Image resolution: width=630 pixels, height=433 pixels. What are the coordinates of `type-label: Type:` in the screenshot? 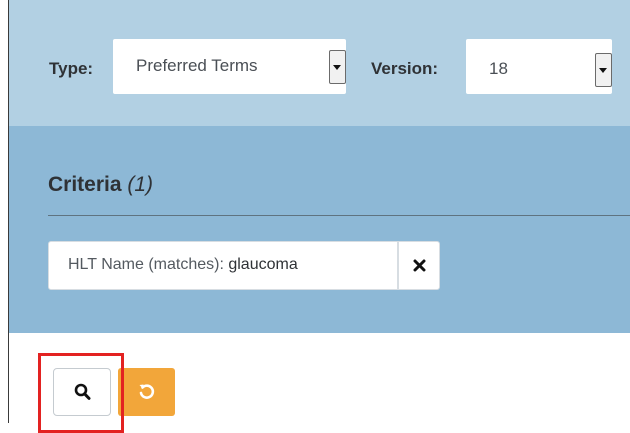 It's located at (71, 68).